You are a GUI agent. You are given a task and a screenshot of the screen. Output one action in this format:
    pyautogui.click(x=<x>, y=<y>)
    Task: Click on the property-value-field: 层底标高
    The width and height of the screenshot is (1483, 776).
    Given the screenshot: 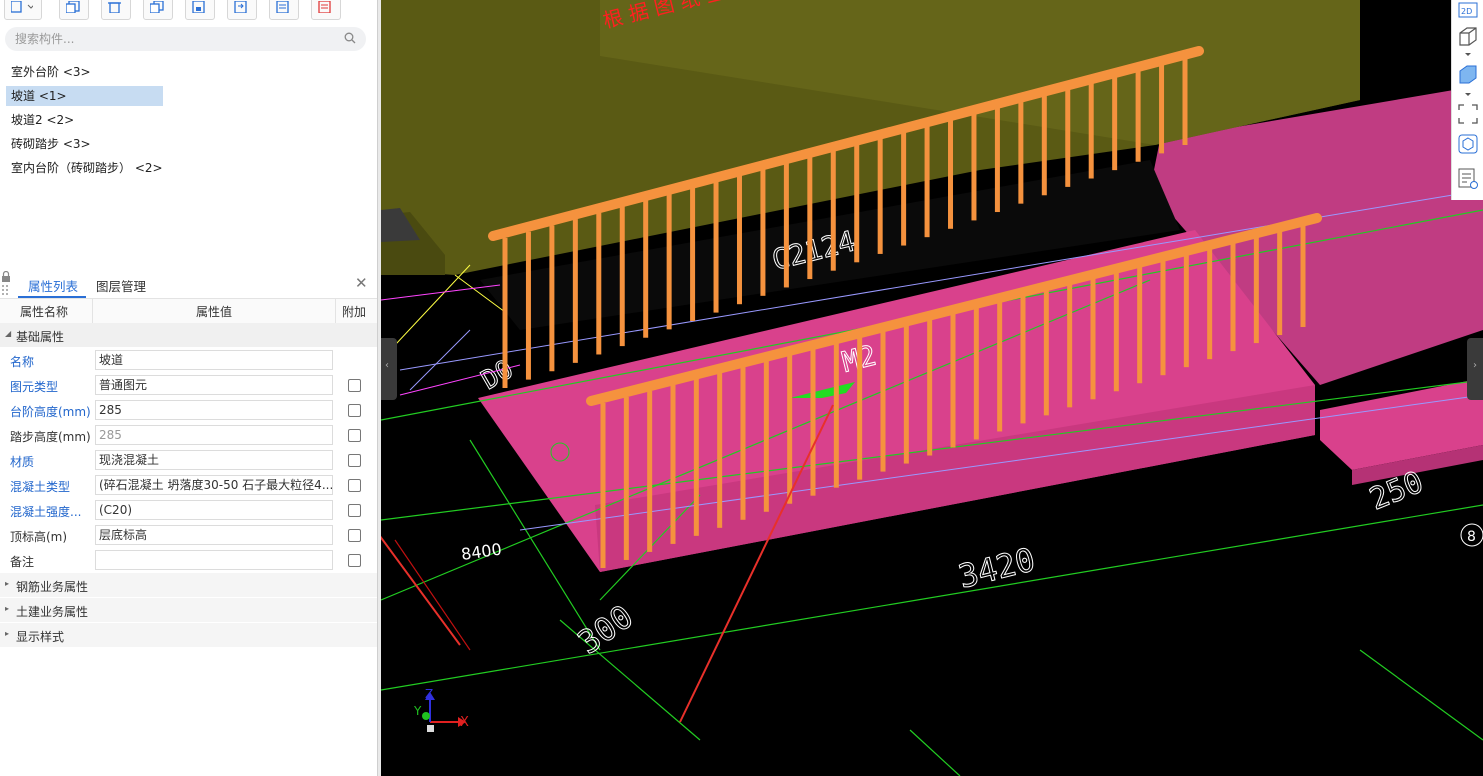 What is the action you would take?
    pyautogui.click(x=214, y=535)
    